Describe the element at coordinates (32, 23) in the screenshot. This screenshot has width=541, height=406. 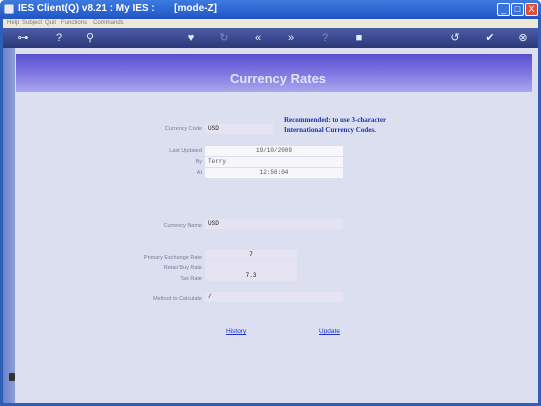
I see `menu-subject: Subject` at that location.